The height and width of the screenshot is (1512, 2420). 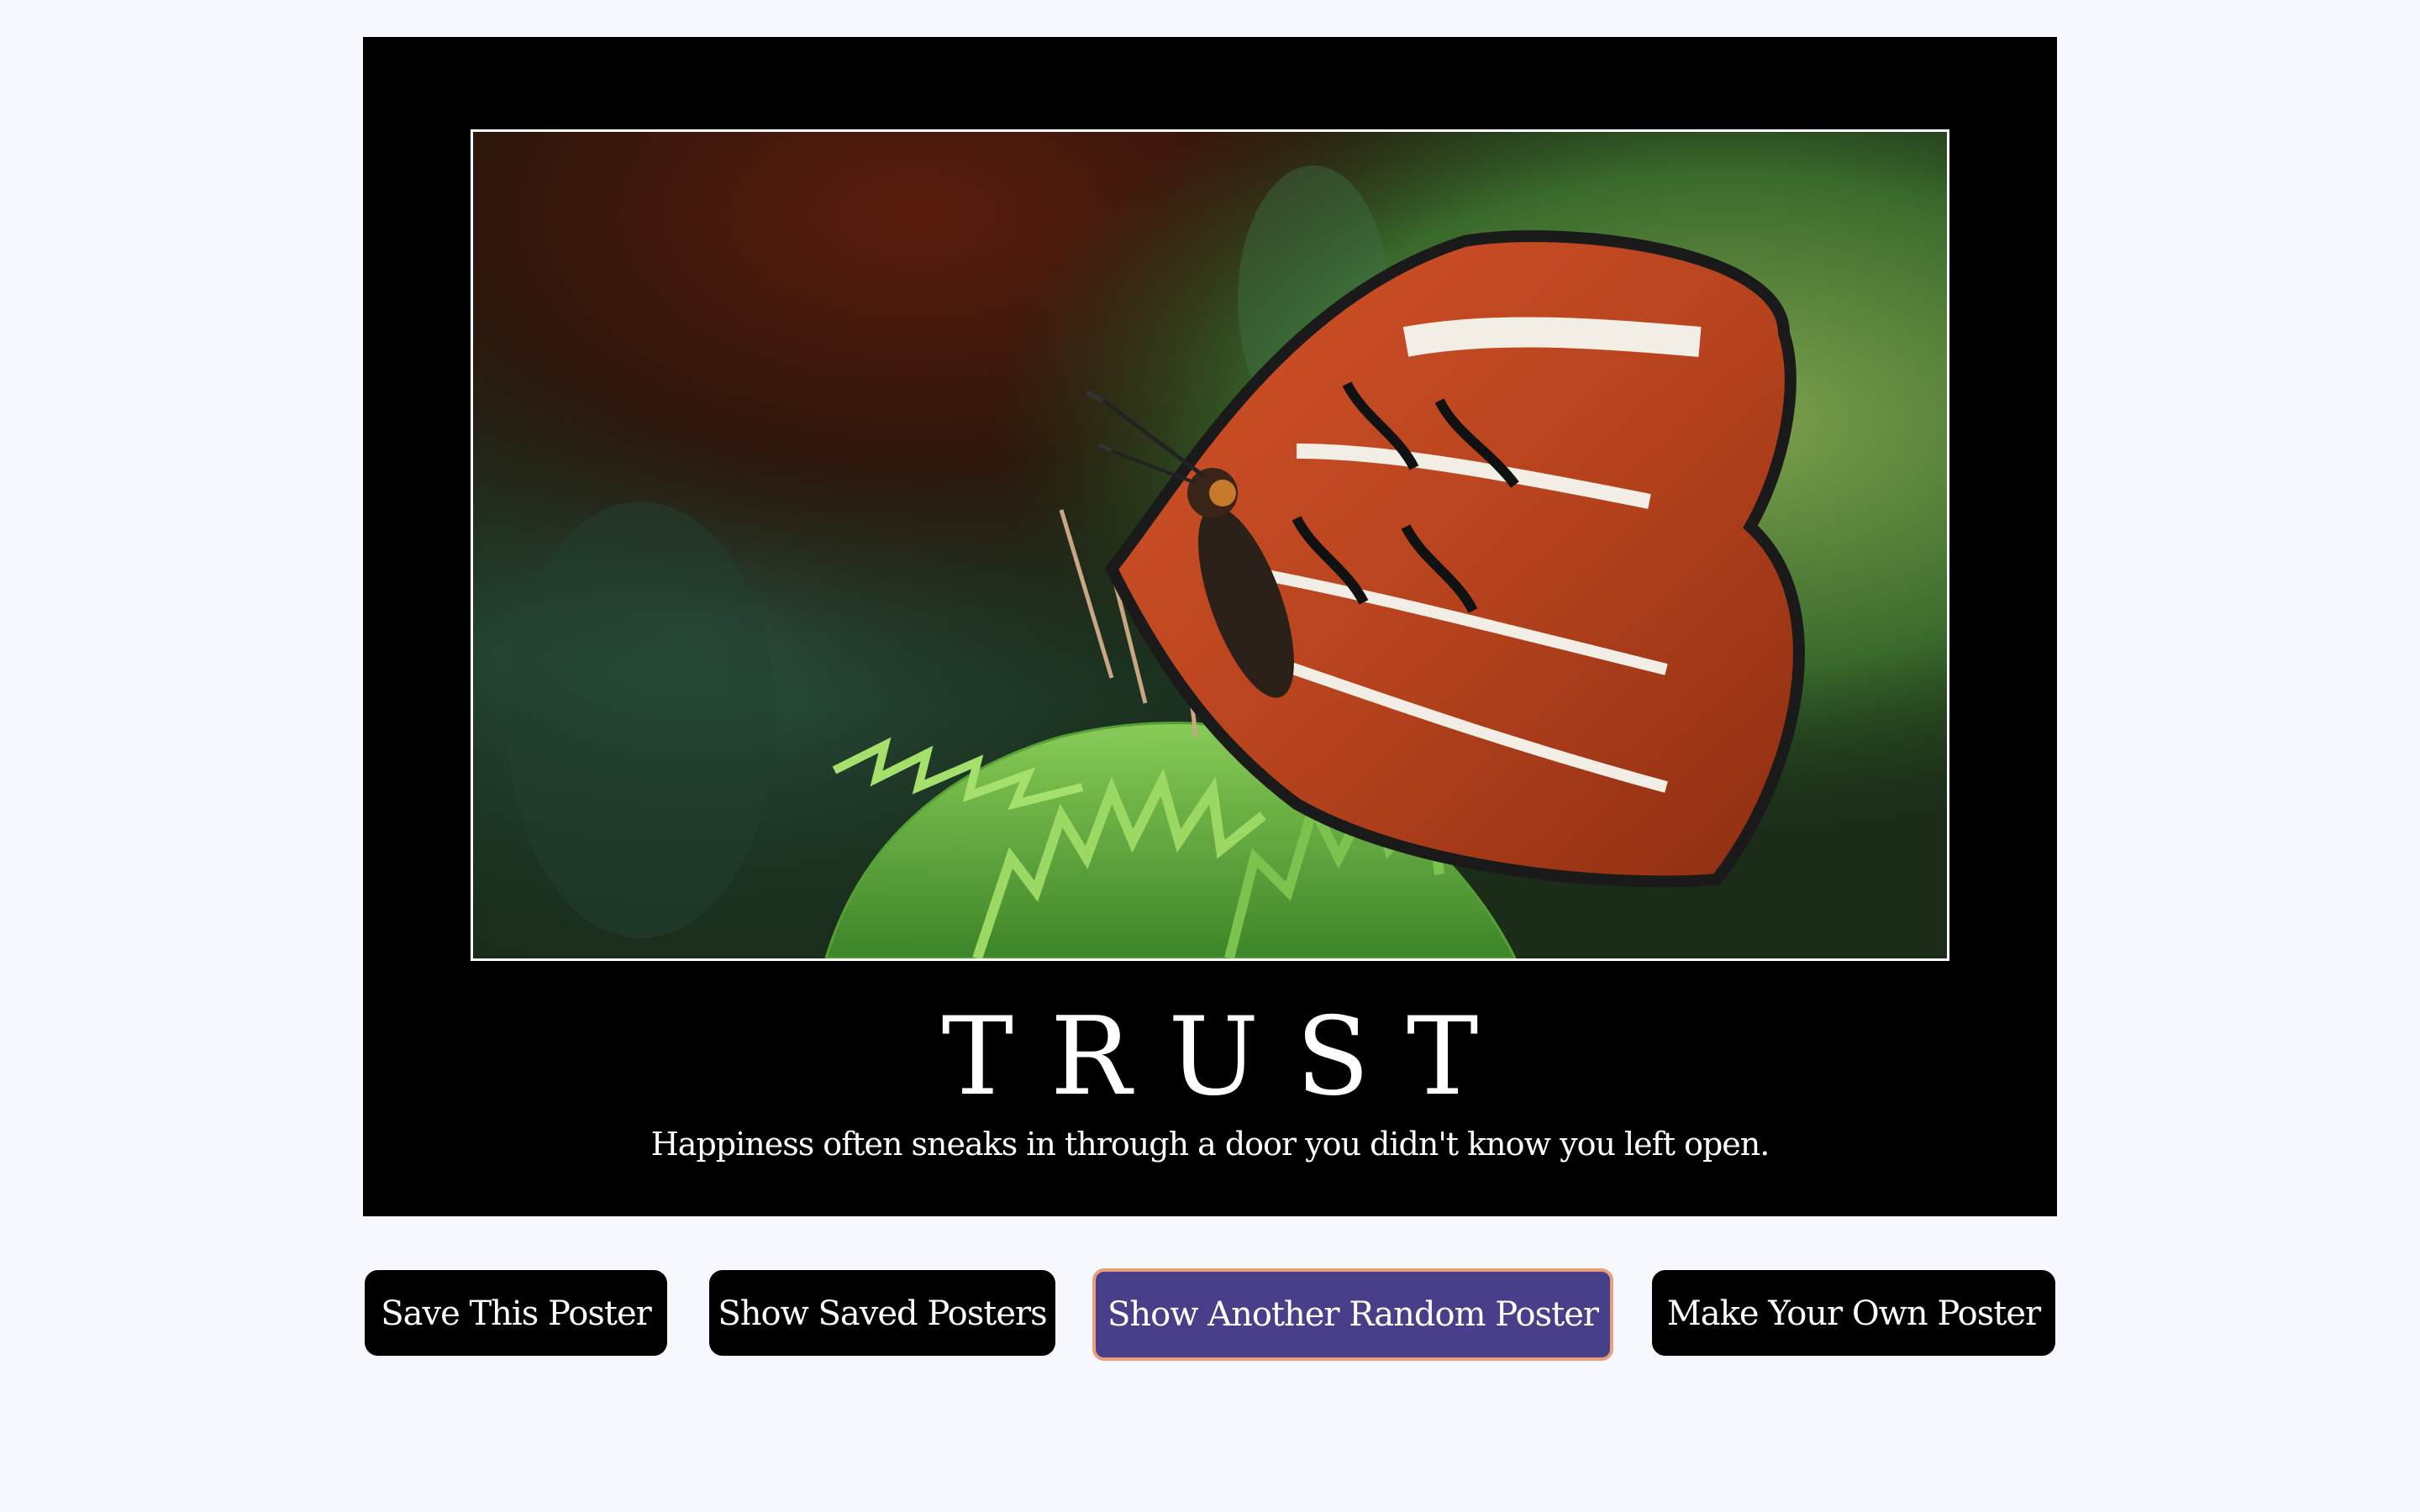 What do you see at coordinates (1228, 1057) in the screenshot?
I see `poster-title: TRUST` at bounding box center [1228, 1057].